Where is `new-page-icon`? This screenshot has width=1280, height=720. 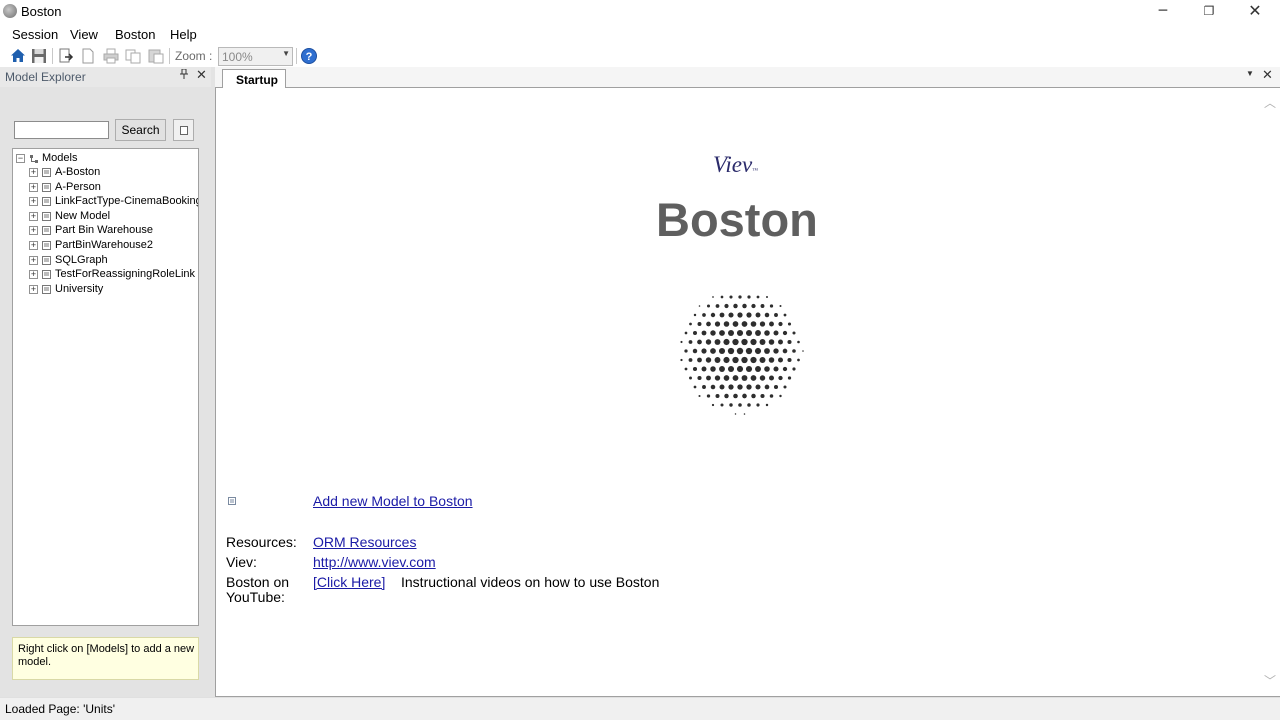
new-page-icon is located at coordinates (88, 56).